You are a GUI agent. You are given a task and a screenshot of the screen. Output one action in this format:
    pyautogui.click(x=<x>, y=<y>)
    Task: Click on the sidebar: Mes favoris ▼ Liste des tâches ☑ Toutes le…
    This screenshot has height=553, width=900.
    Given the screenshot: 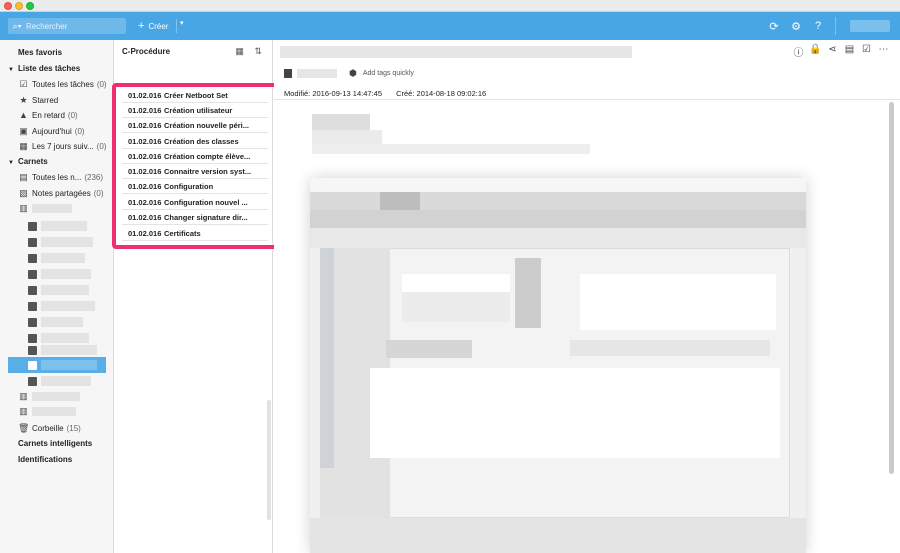 What is the action you would take?
    pyautogui.click(x=57, y=296)
    